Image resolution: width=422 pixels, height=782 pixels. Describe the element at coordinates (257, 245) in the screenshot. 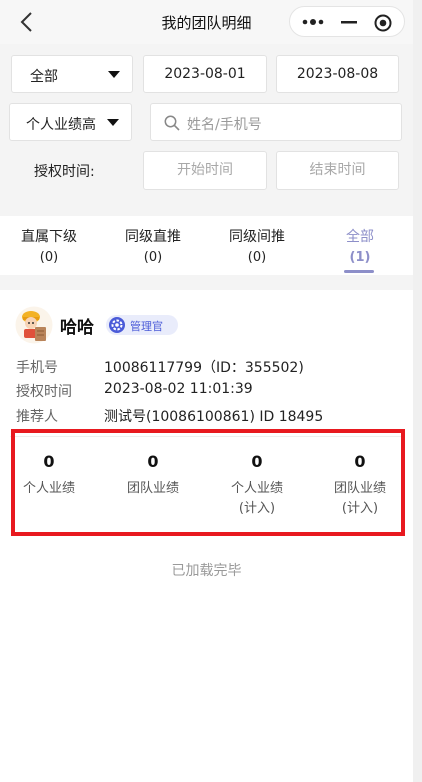

I see `tab-peer-indirect: 同级间推 (0)` at that location.